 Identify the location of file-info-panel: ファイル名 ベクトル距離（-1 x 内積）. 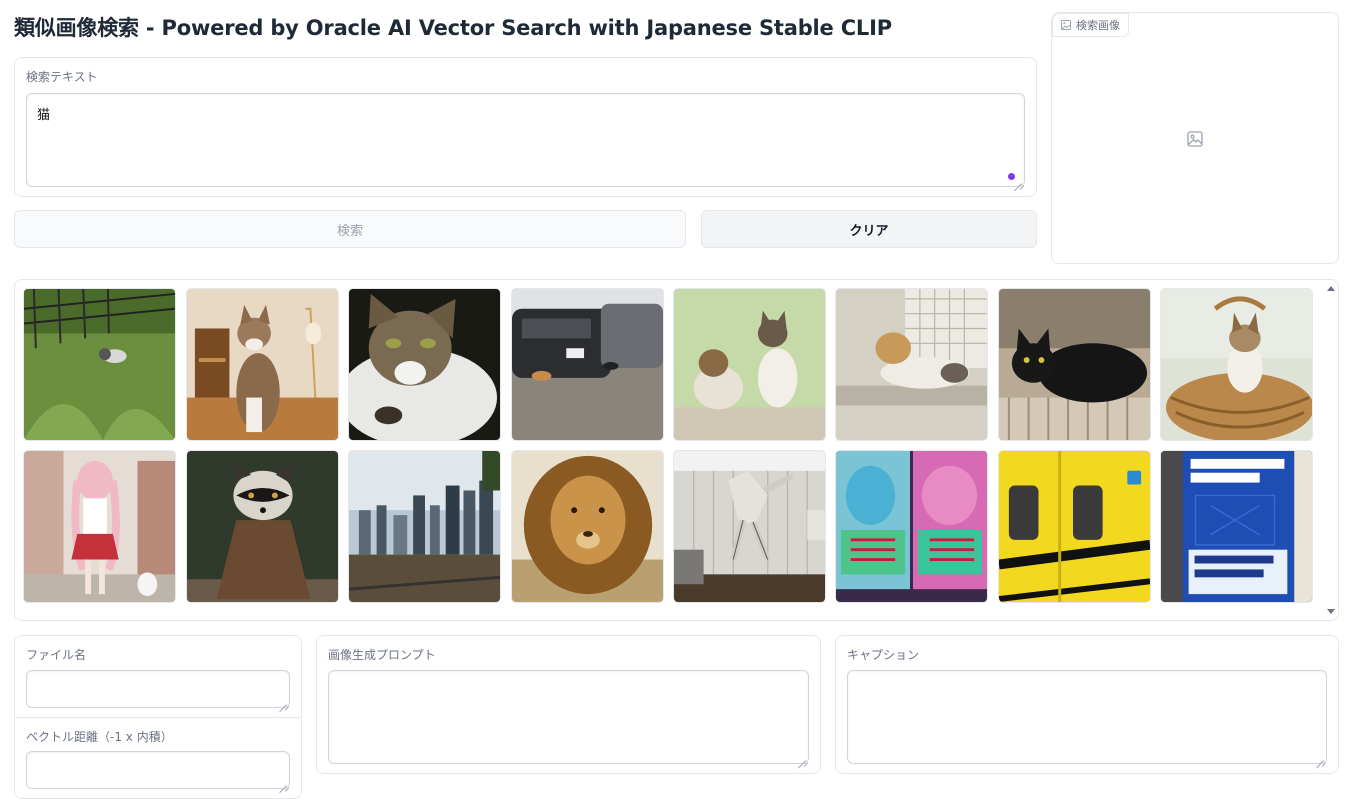
(158, 717).